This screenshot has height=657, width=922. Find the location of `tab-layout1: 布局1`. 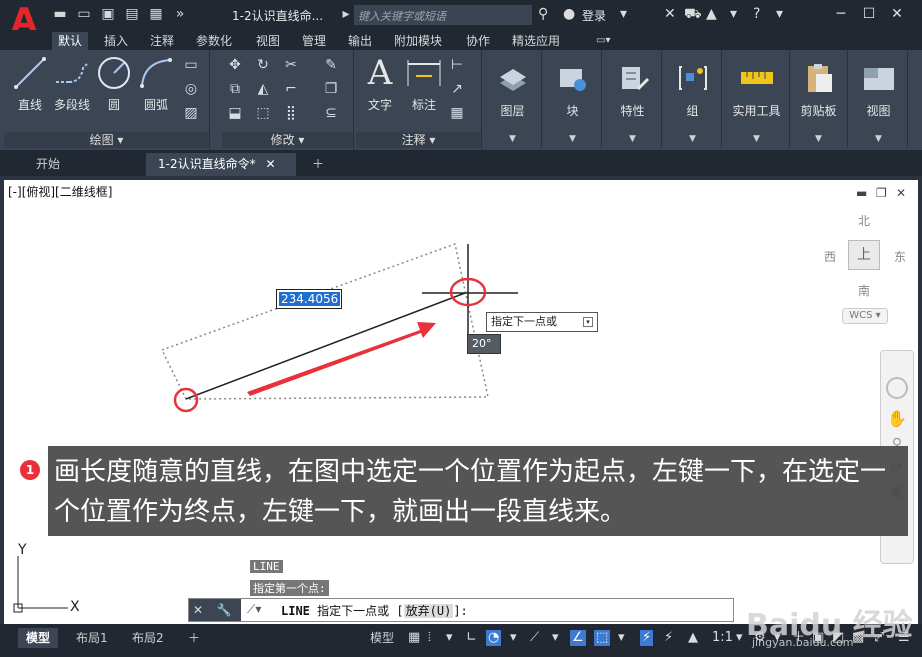

tab-layout1: 布局1 is located at coordinates (92, 638).